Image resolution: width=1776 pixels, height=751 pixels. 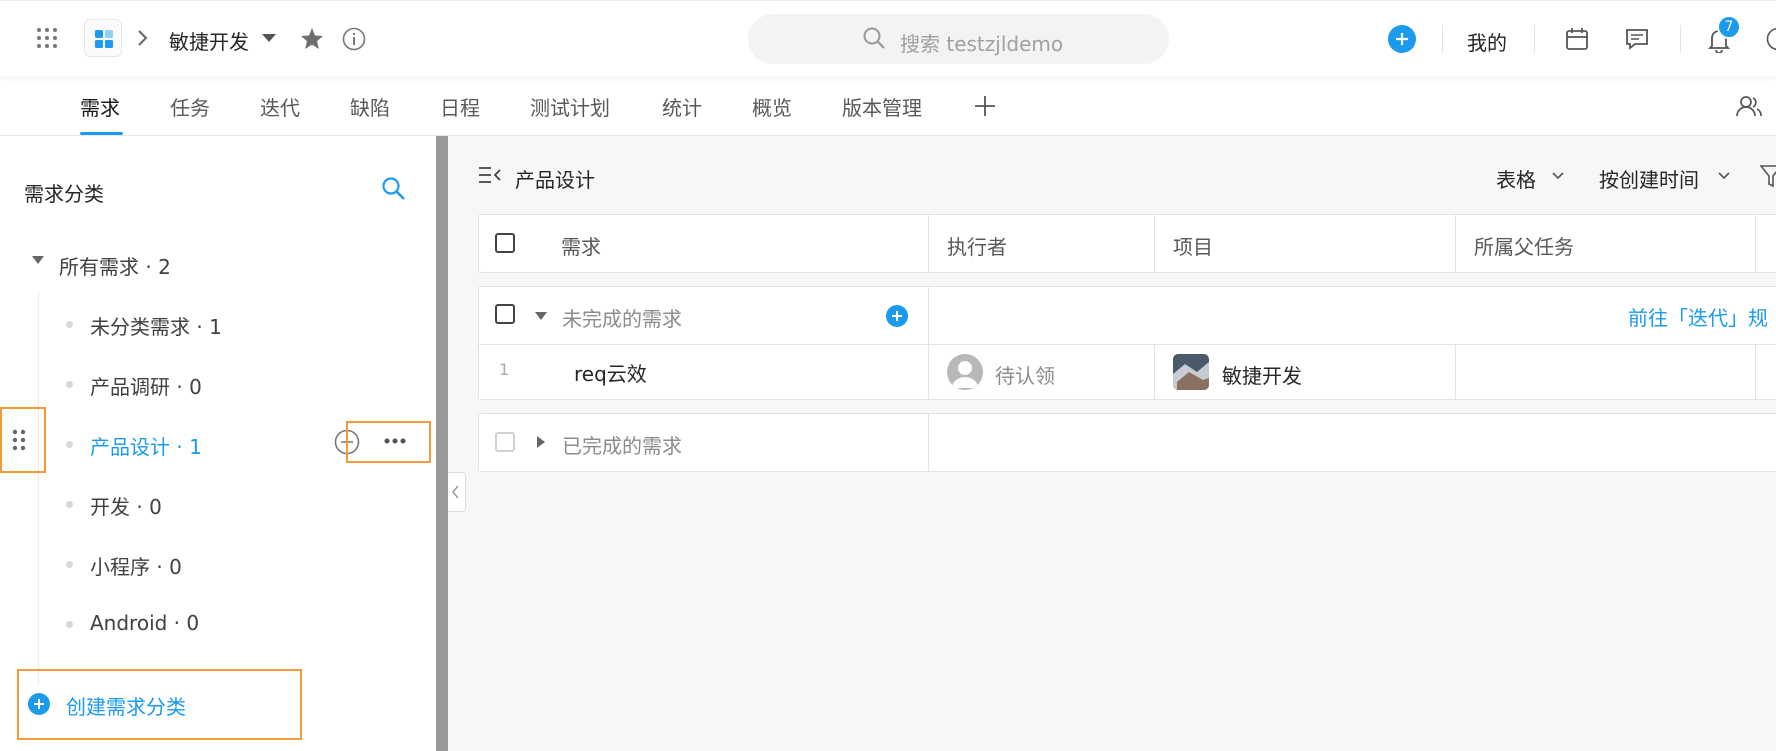 I want to click on sidebar-item-development: 开发 · 0, so click(x=126, y=505).